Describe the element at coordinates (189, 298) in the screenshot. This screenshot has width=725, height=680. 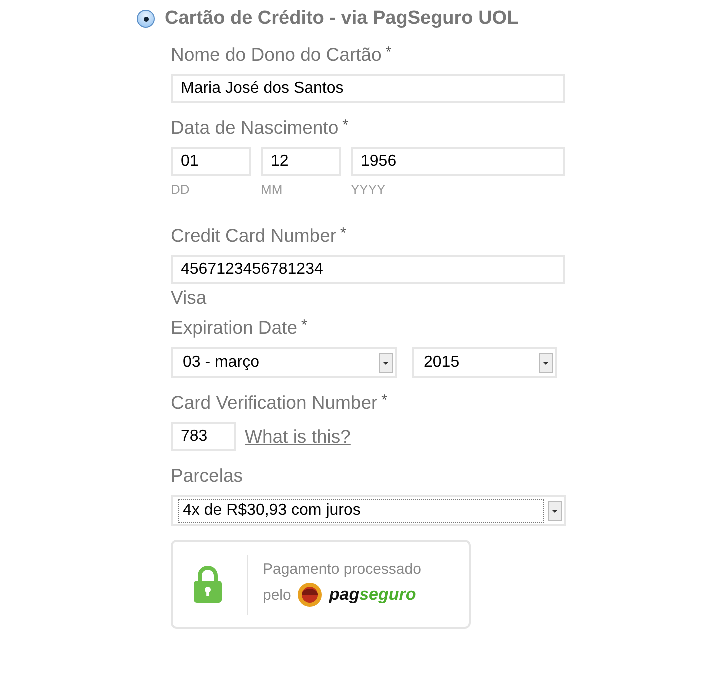
I see `card-brand-text: Visa` at that location.